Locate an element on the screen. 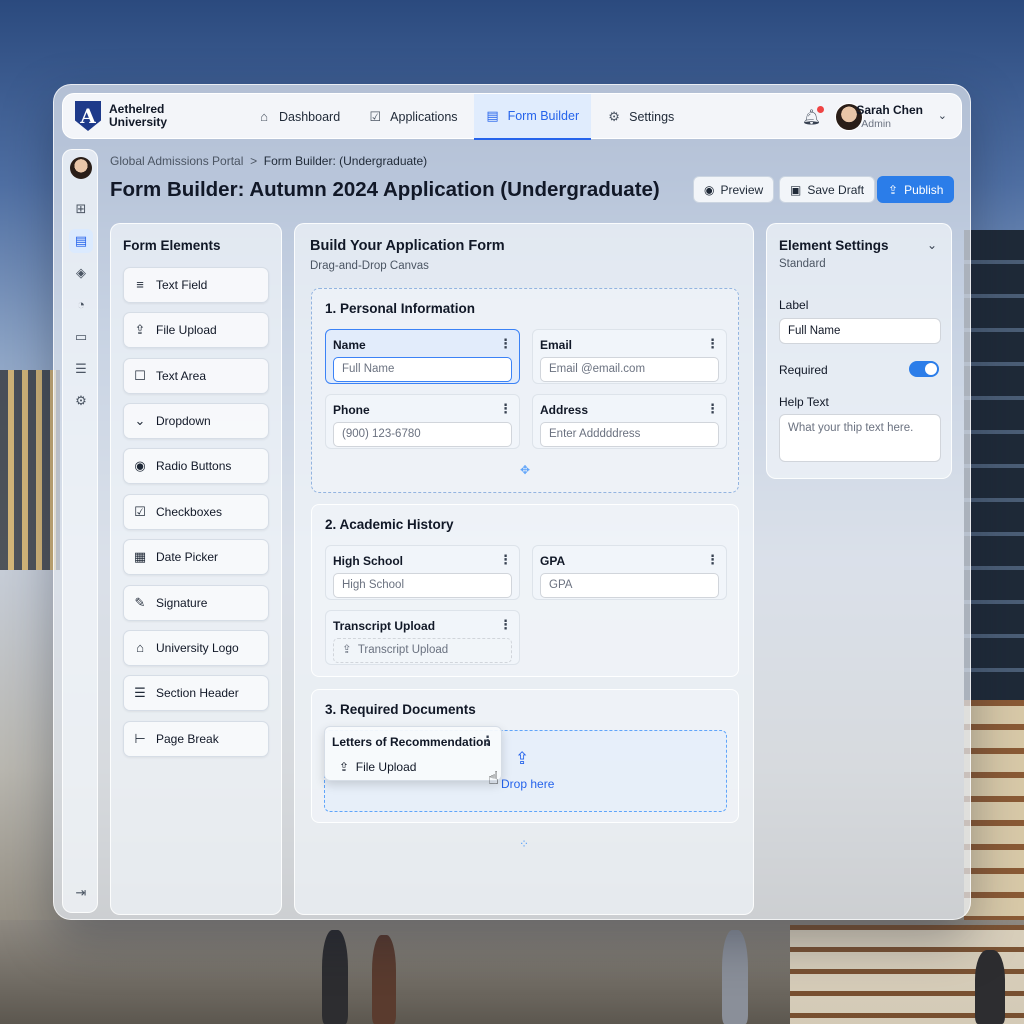 This screenshot has width=1024, height=1024. drop-here-text: Drop here is located at coordinates (528, 784).